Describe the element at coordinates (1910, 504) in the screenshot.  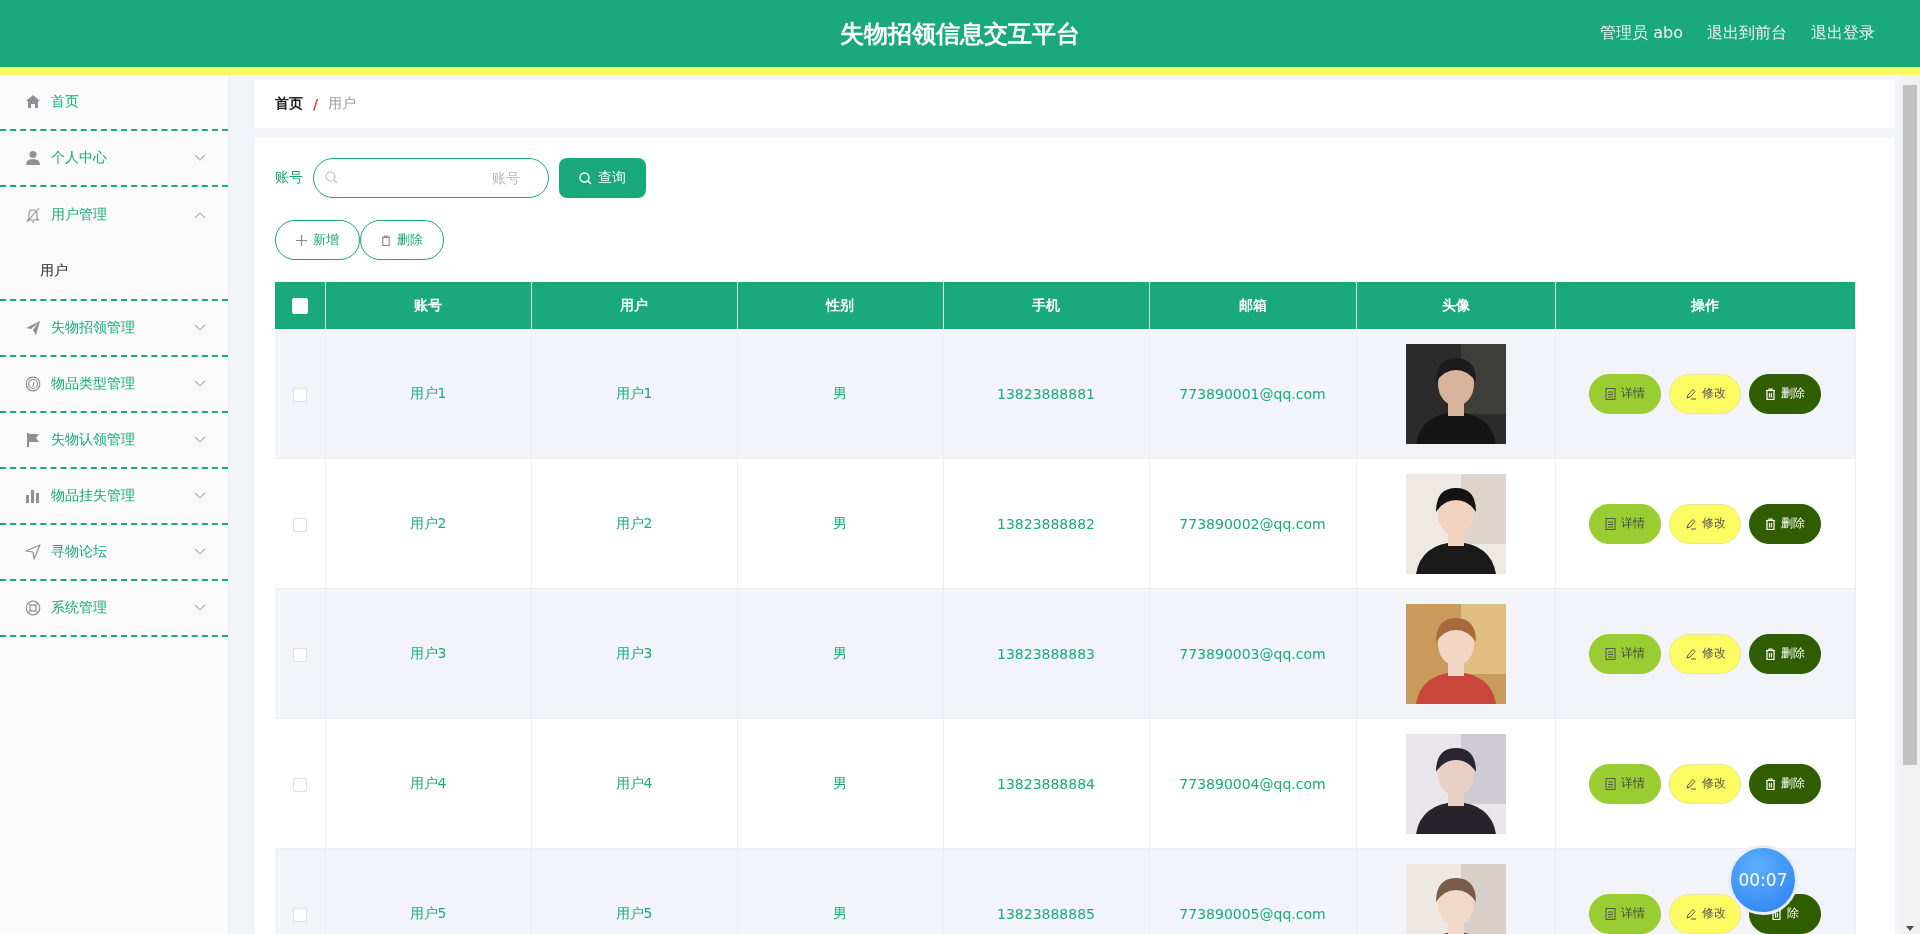
I see `scrollbar` at that location.